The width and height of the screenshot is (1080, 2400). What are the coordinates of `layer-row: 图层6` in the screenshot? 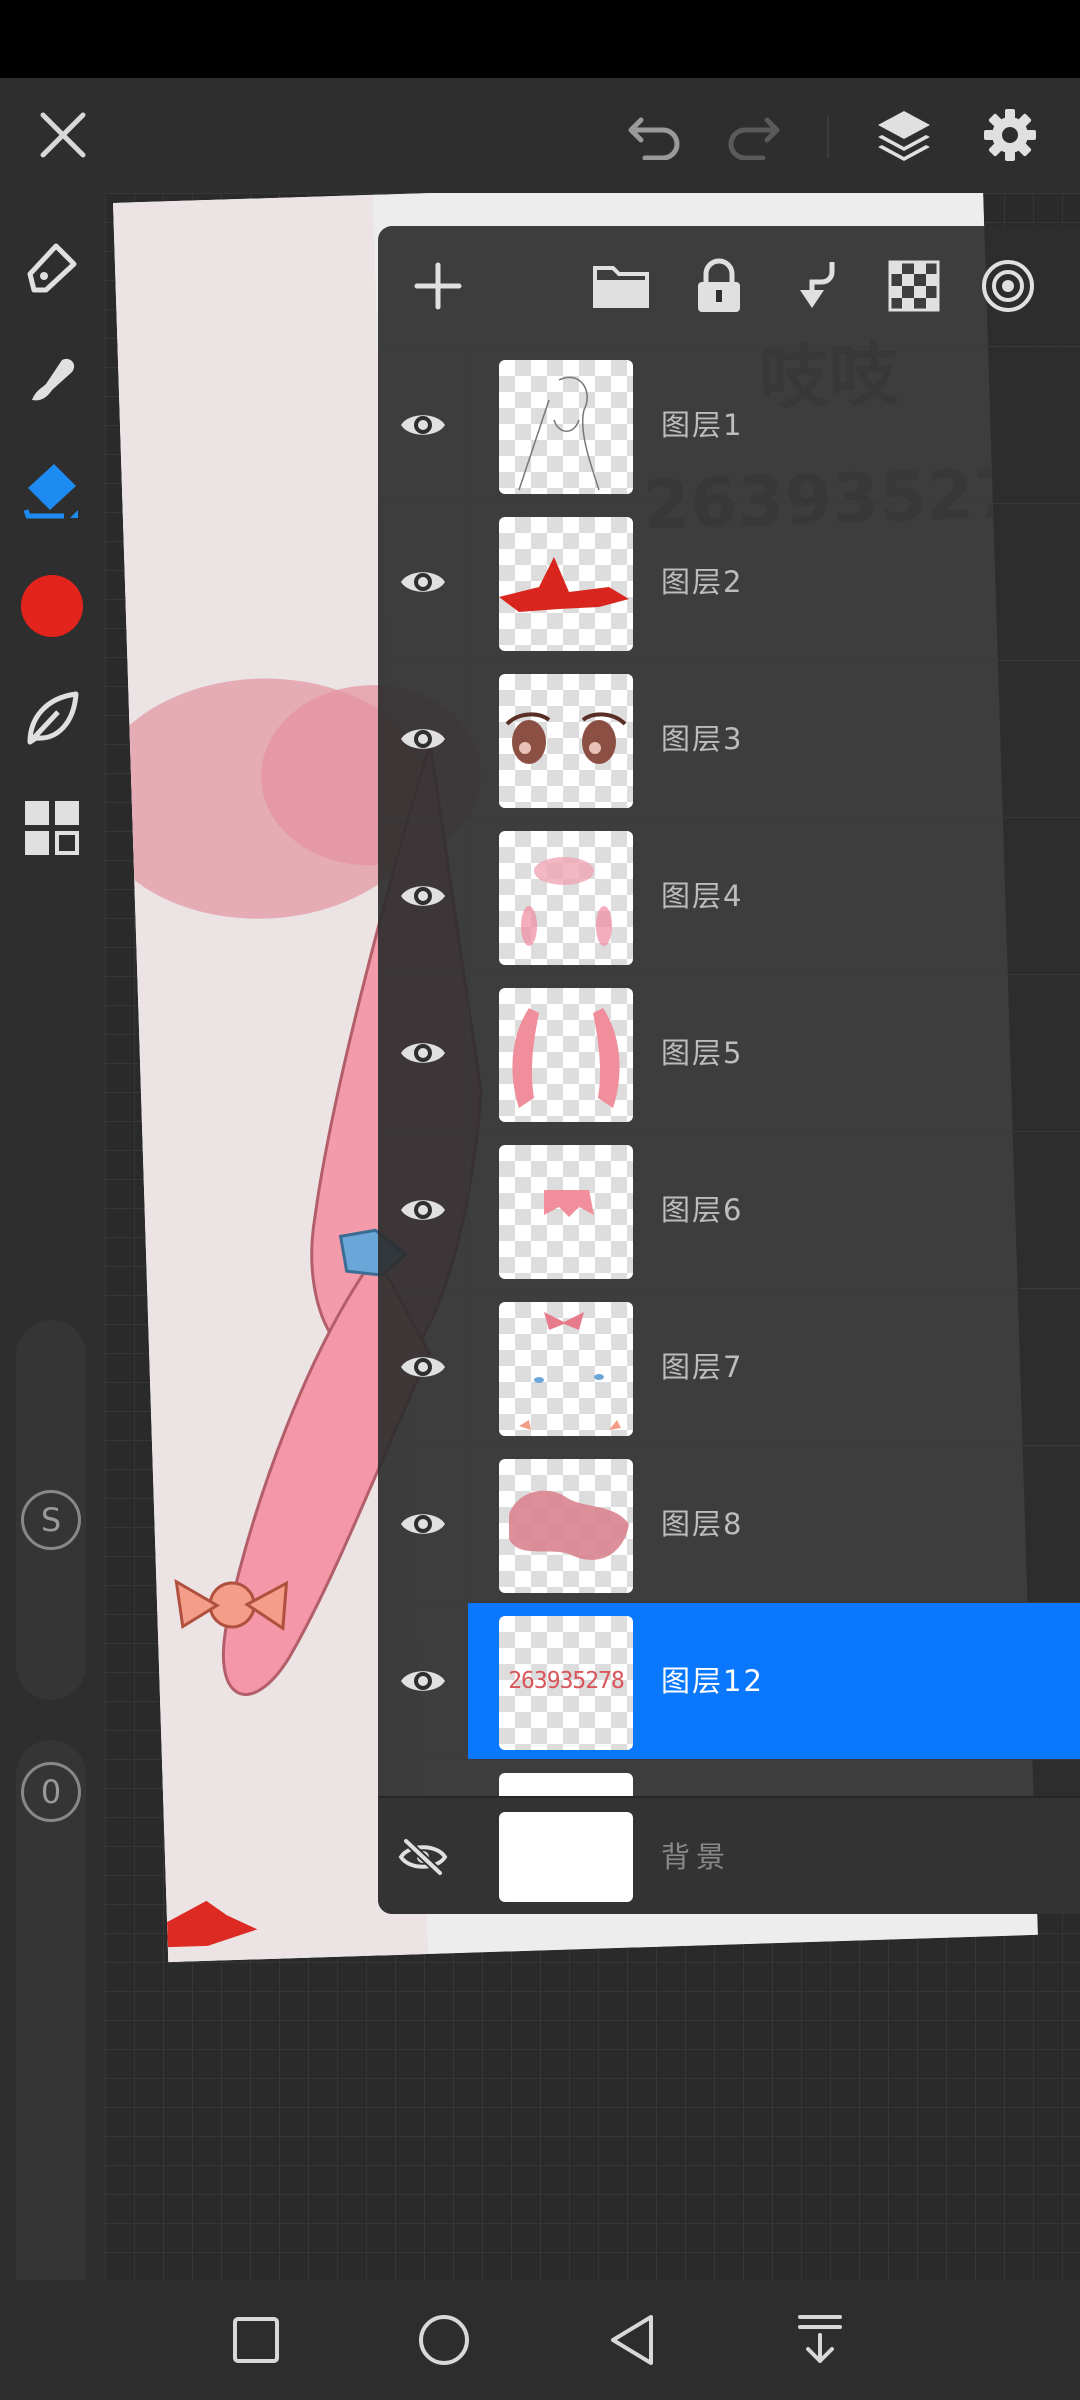 It's located at (729, 1209).